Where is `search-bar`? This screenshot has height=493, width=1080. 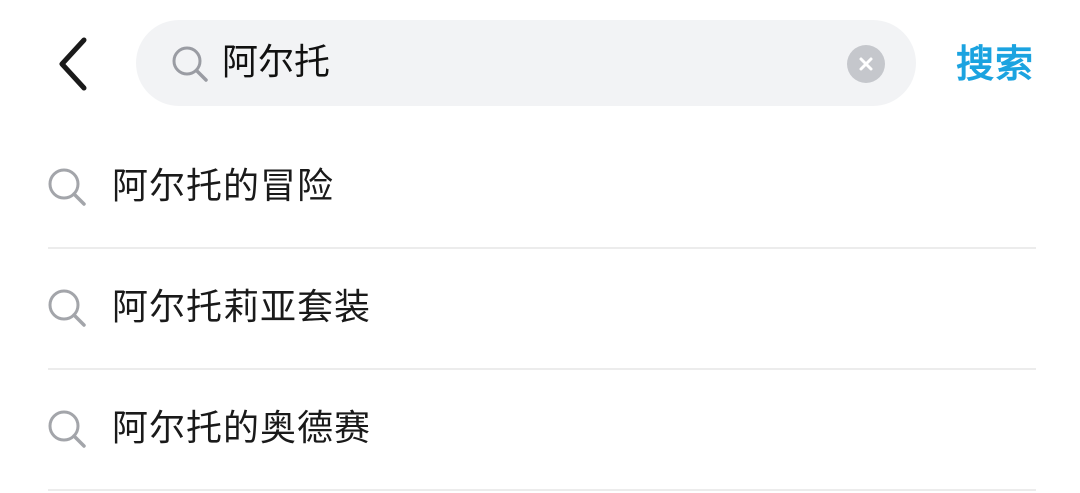 search-bar is located at coordinates (526, 63).